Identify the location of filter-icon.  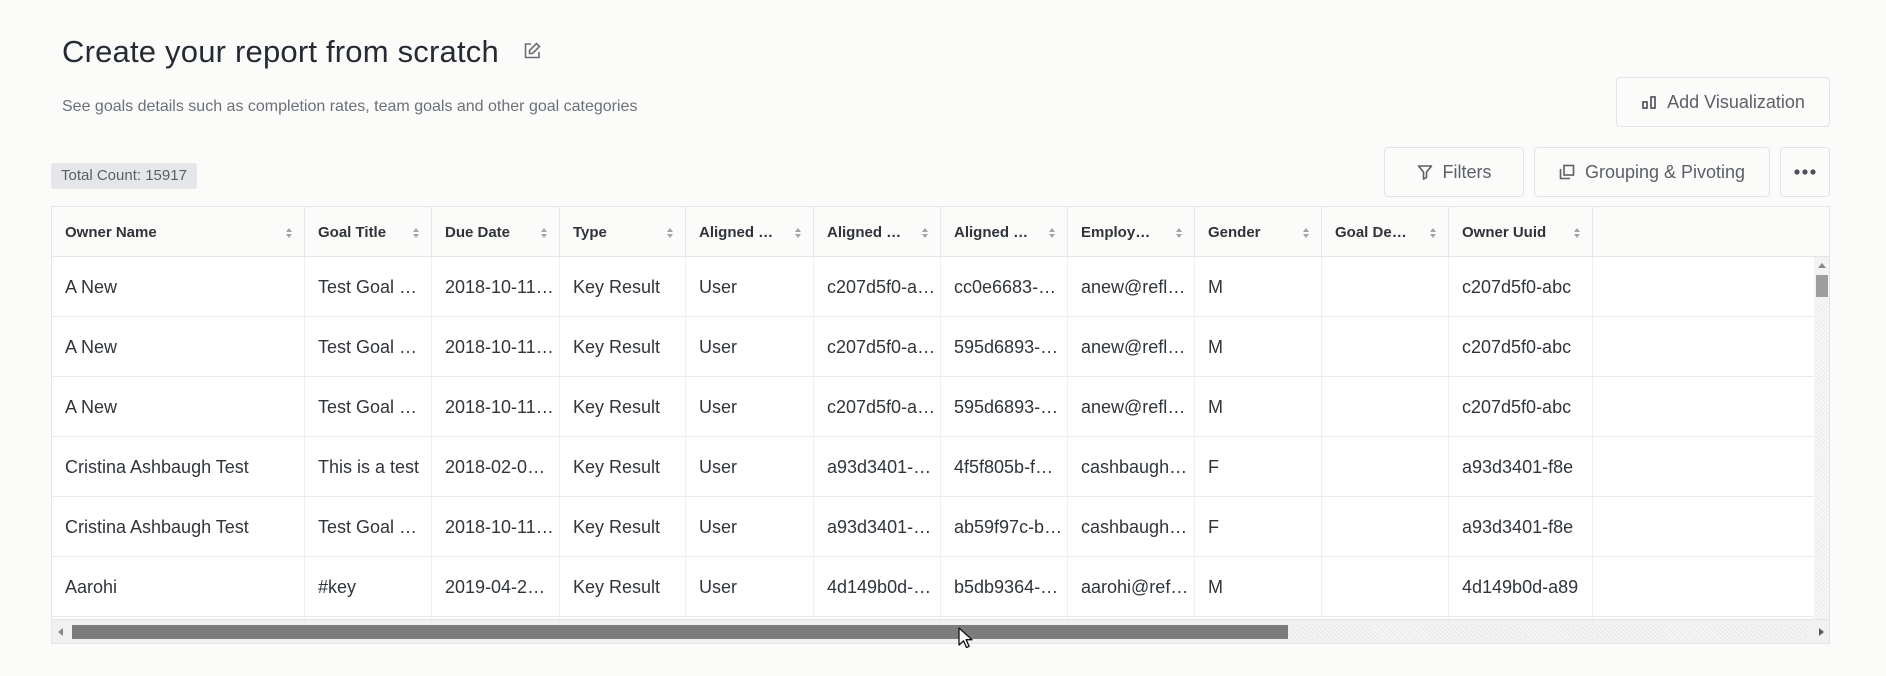
(1425, 172).